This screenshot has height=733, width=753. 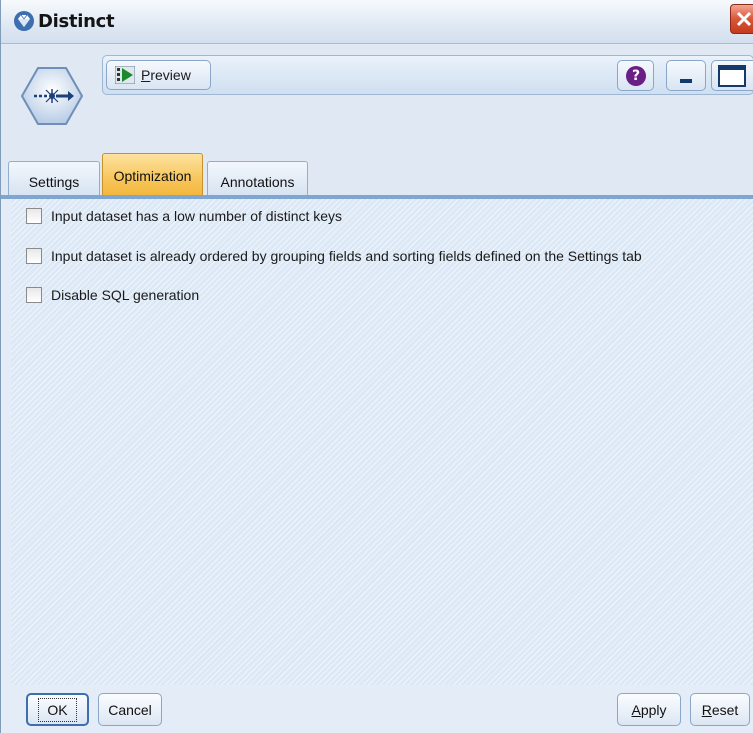 I want to click on reset-label: Reset, so click(x=720, y=710).